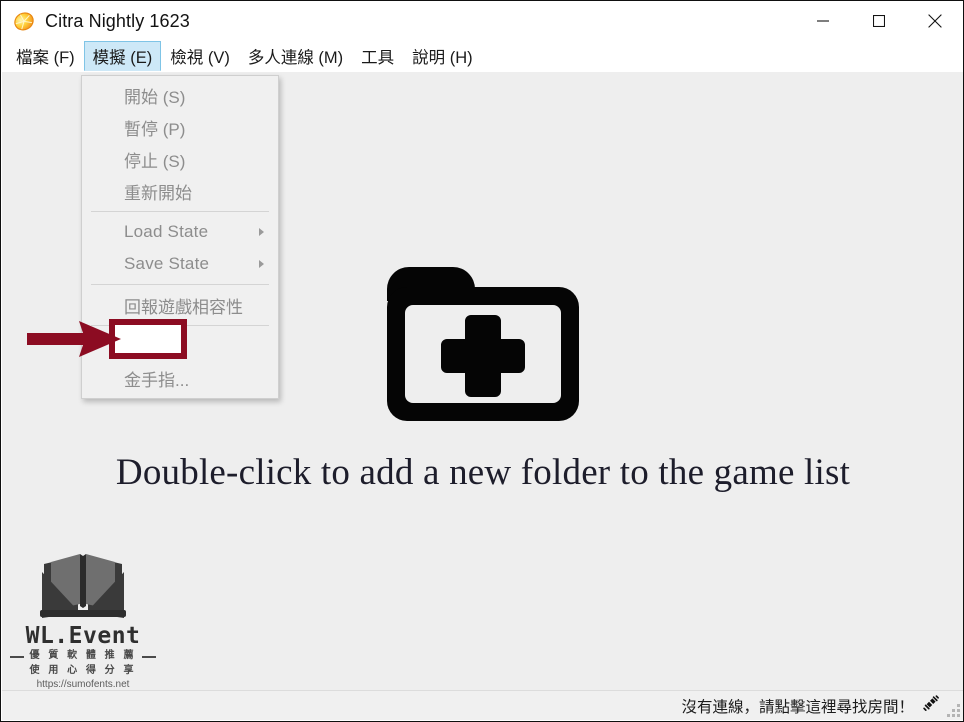 This screenshot has height=722, width=964. I want to click on network-plug-disconnected-icon, so click(931, 705).